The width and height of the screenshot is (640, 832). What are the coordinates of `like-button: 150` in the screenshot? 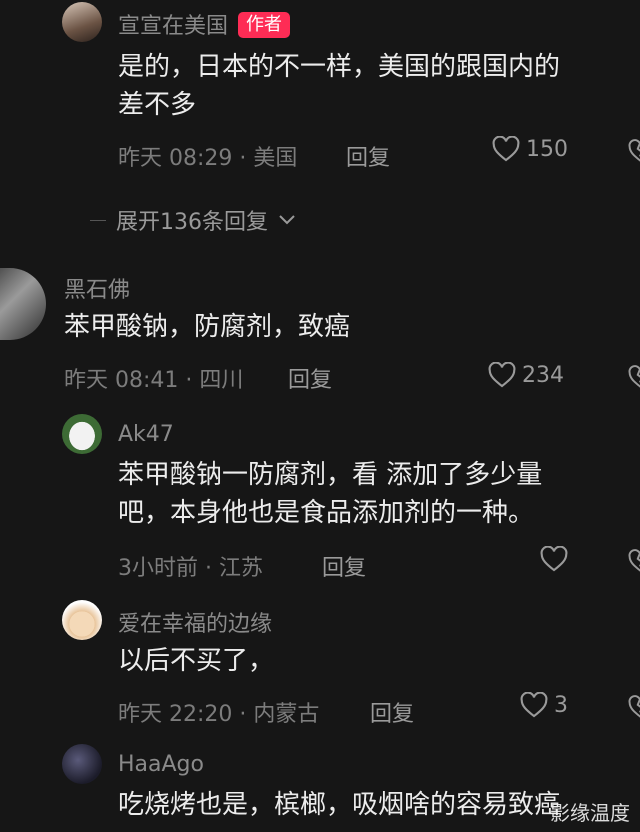 It's located at (530, 149).